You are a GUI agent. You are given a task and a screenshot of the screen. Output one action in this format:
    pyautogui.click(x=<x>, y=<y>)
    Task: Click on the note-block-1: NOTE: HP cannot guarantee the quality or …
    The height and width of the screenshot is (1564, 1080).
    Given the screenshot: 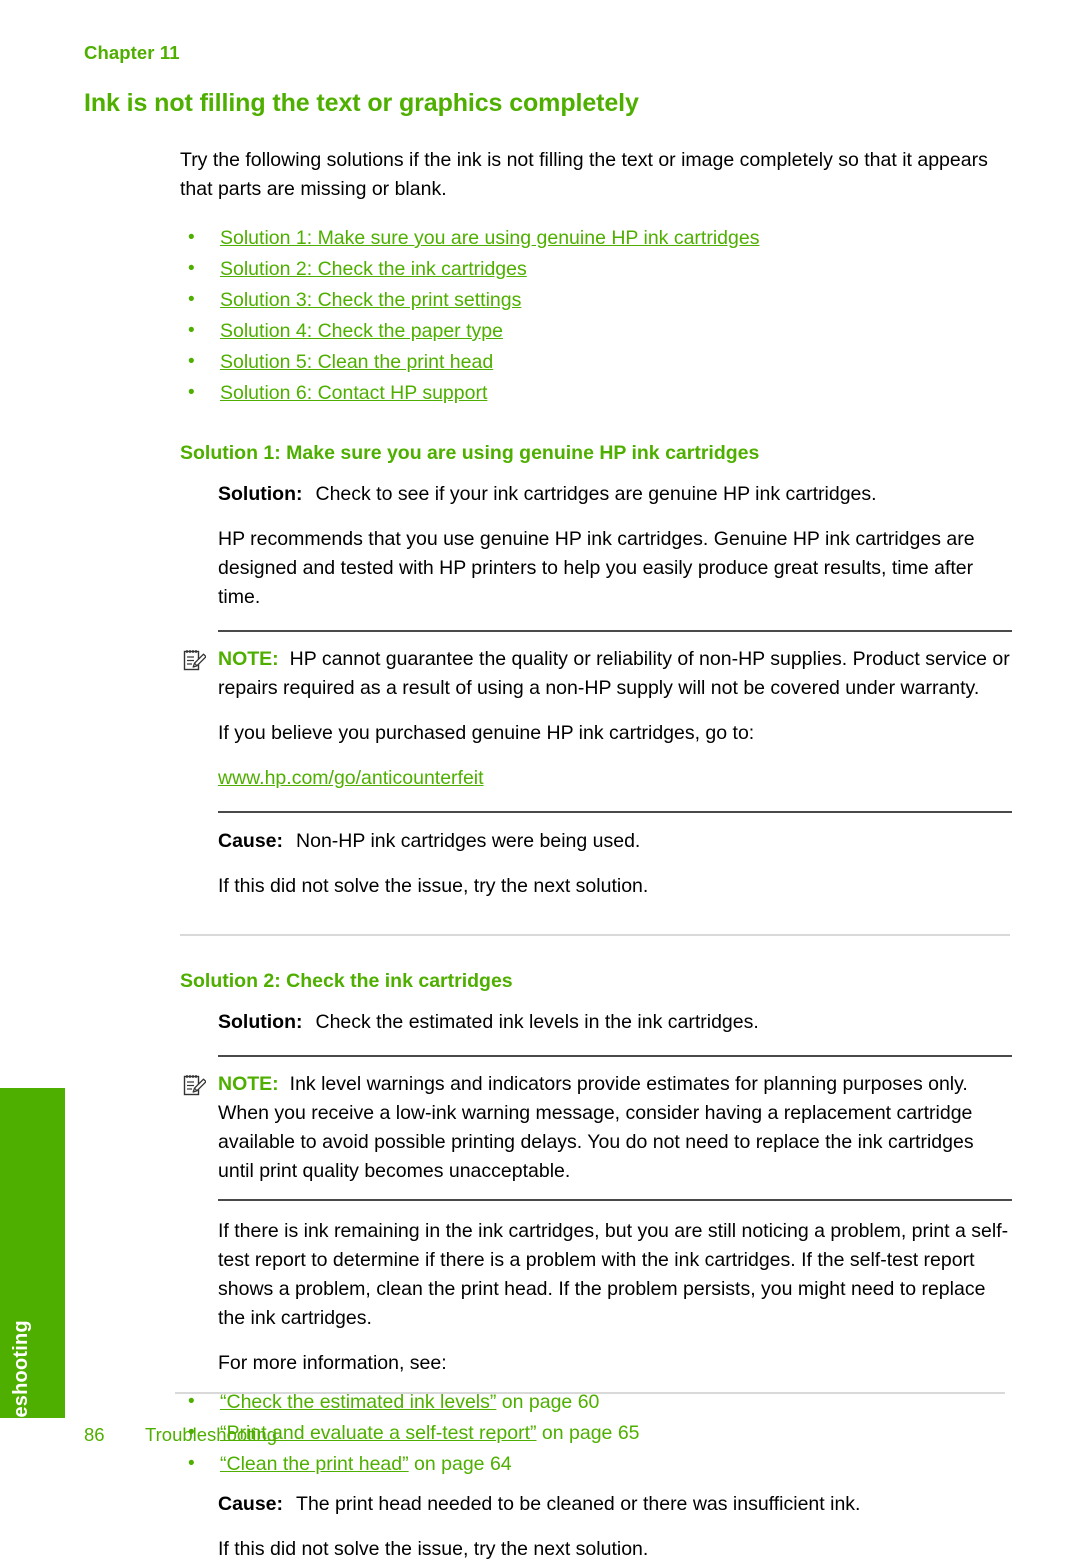 What is the action you would take?
    pyautogui.click(x=596, y=666)
    